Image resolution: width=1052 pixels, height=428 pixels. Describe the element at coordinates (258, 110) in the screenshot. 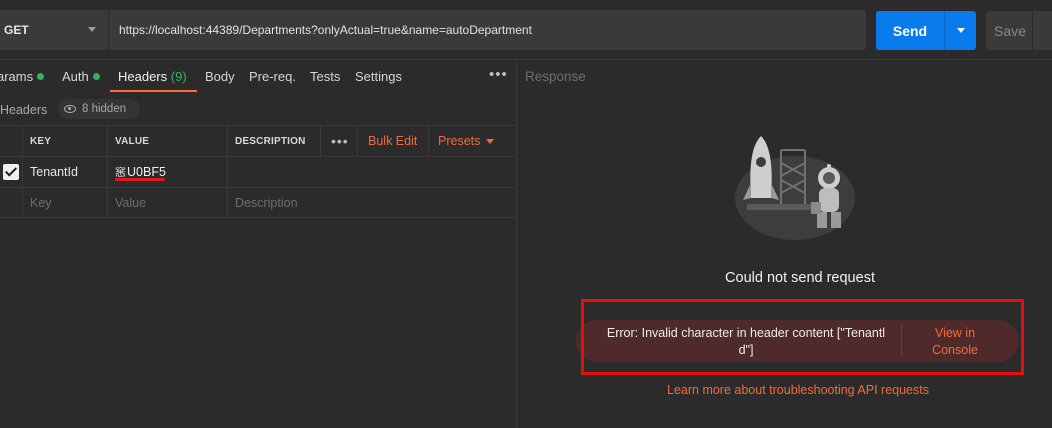

I see `headers-subbar: Headers 8 hidden` at that location.